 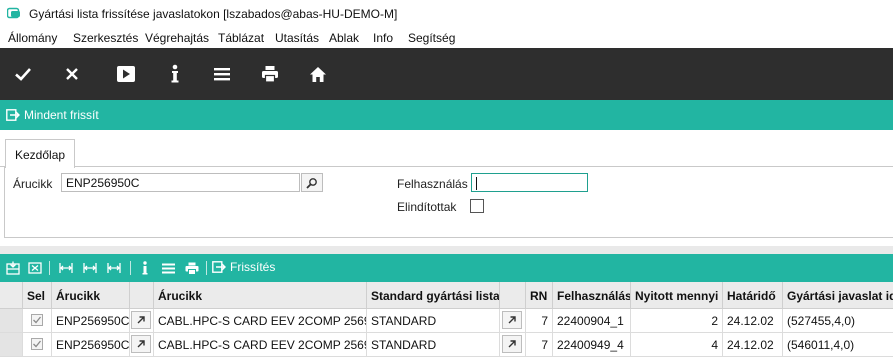 I want to click on column-header-deadline: Határidő, so click(x=753, y=295).